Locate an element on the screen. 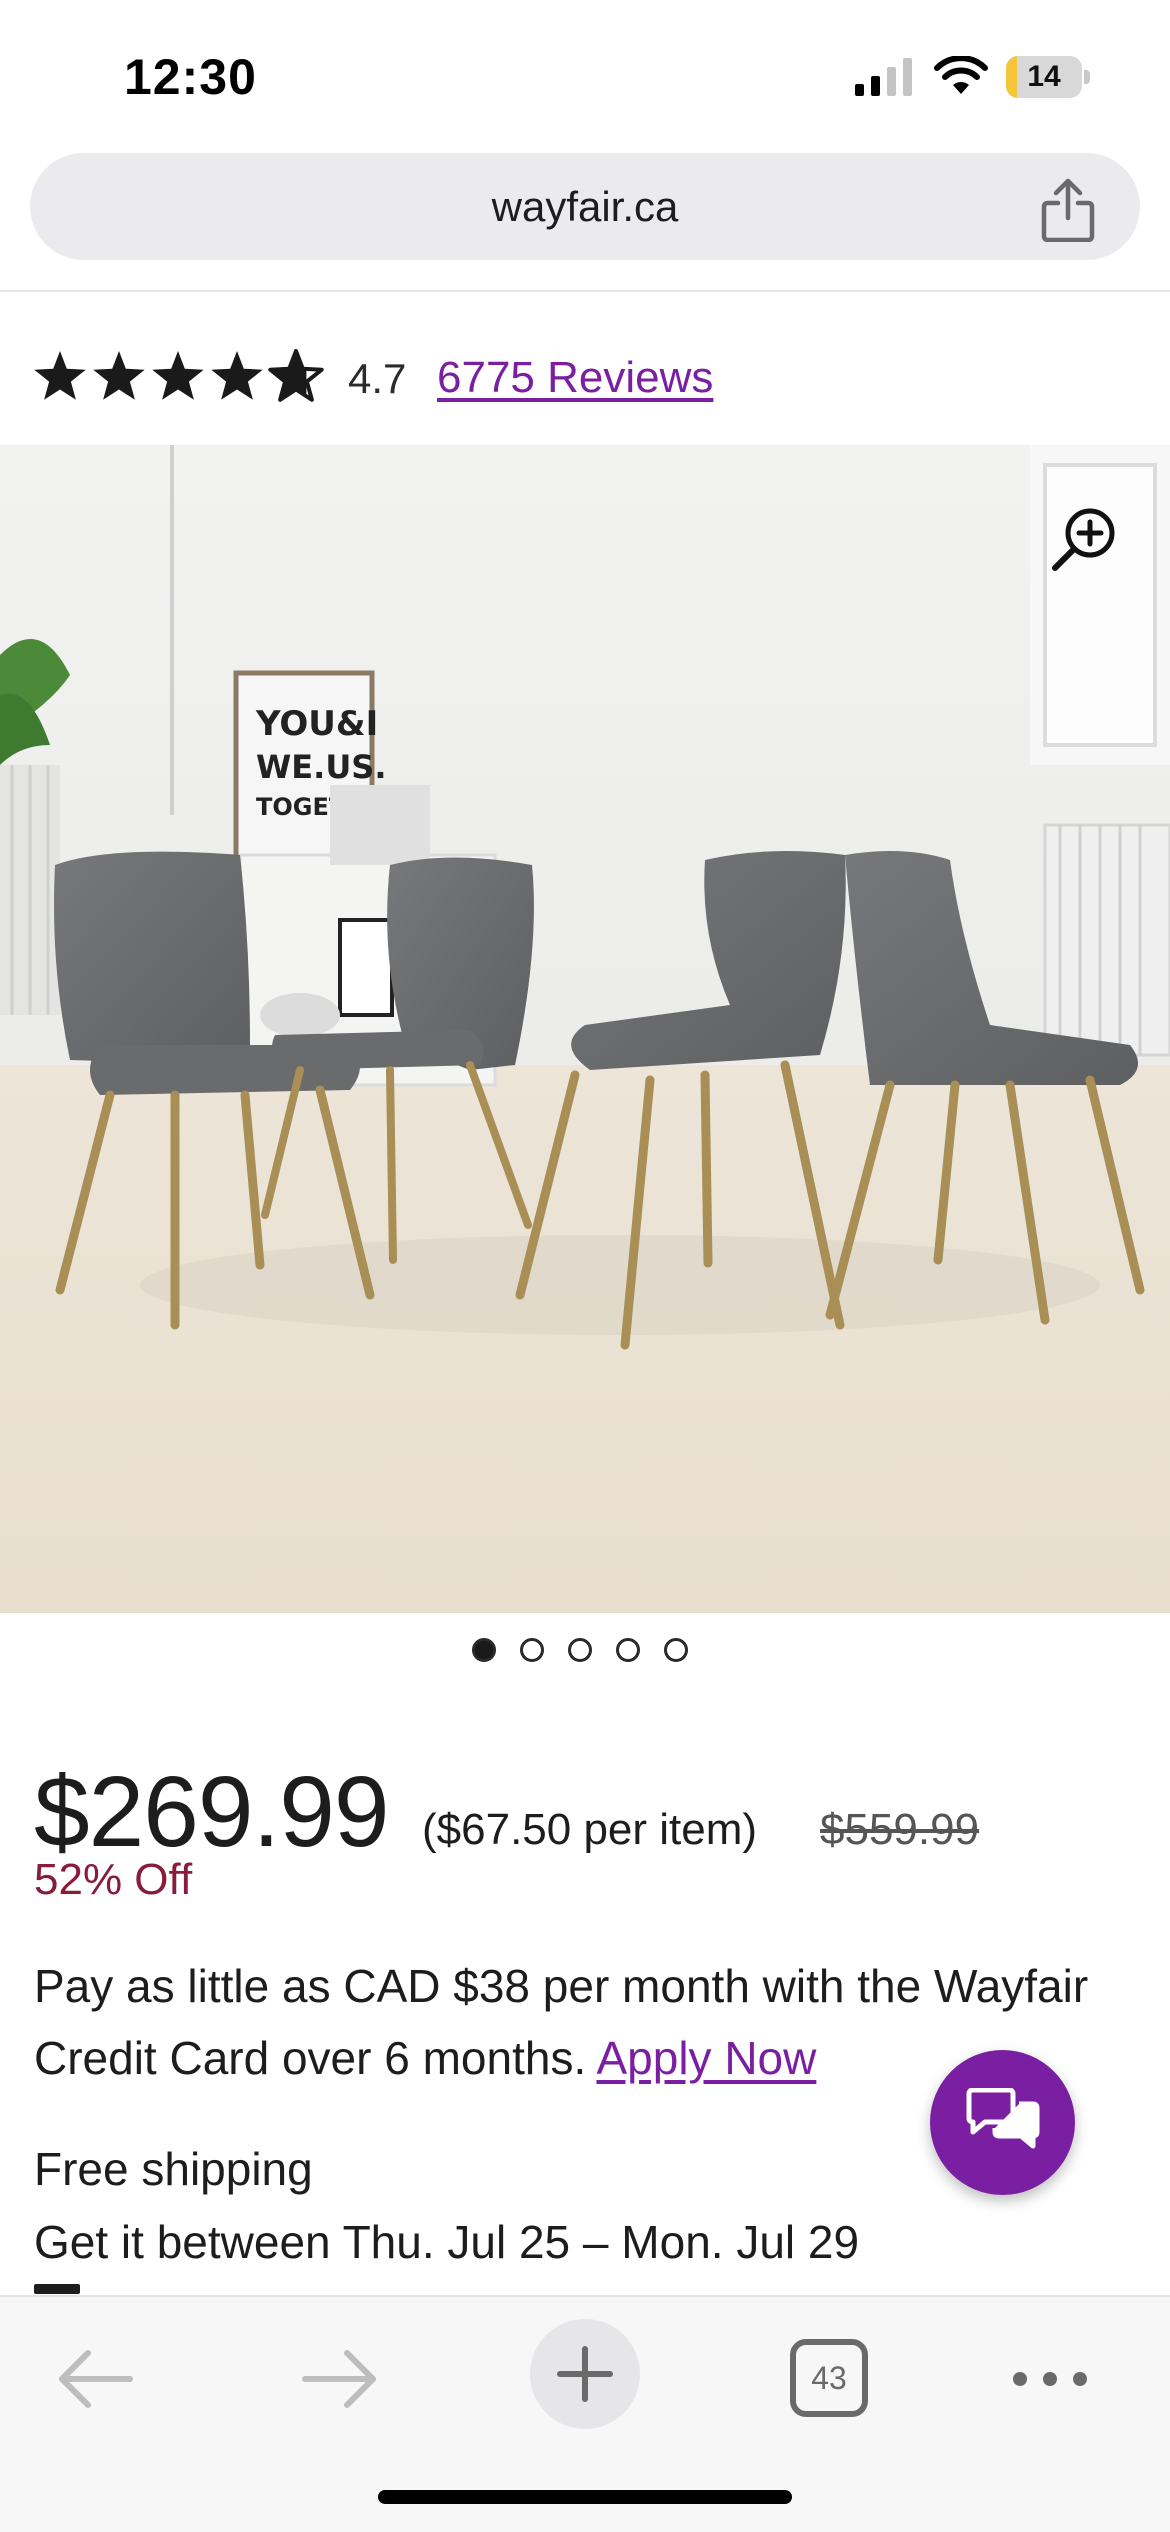 Image resolution: width=1170 pixels, height=2532 pixels. shipping-dates: Get it between Thu. Jul 25 – Mon. Jul 29 is located at coordinates (447, 2242).